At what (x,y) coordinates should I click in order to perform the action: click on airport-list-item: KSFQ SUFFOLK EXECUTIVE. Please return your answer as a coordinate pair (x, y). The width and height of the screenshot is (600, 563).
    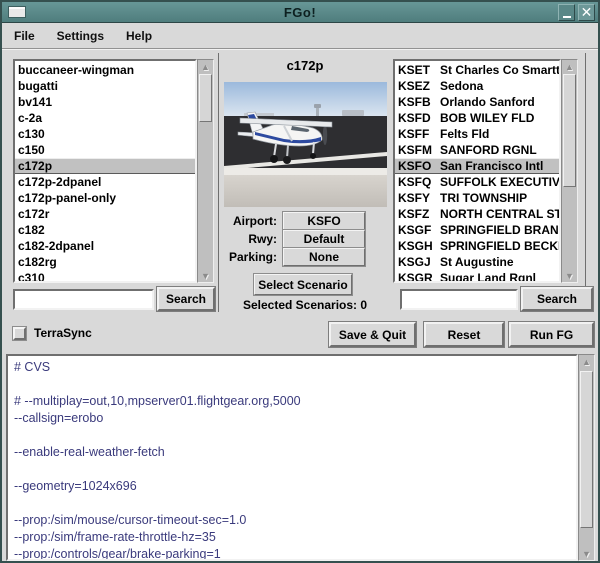
    Looking at the image, I should click on (477, 182).